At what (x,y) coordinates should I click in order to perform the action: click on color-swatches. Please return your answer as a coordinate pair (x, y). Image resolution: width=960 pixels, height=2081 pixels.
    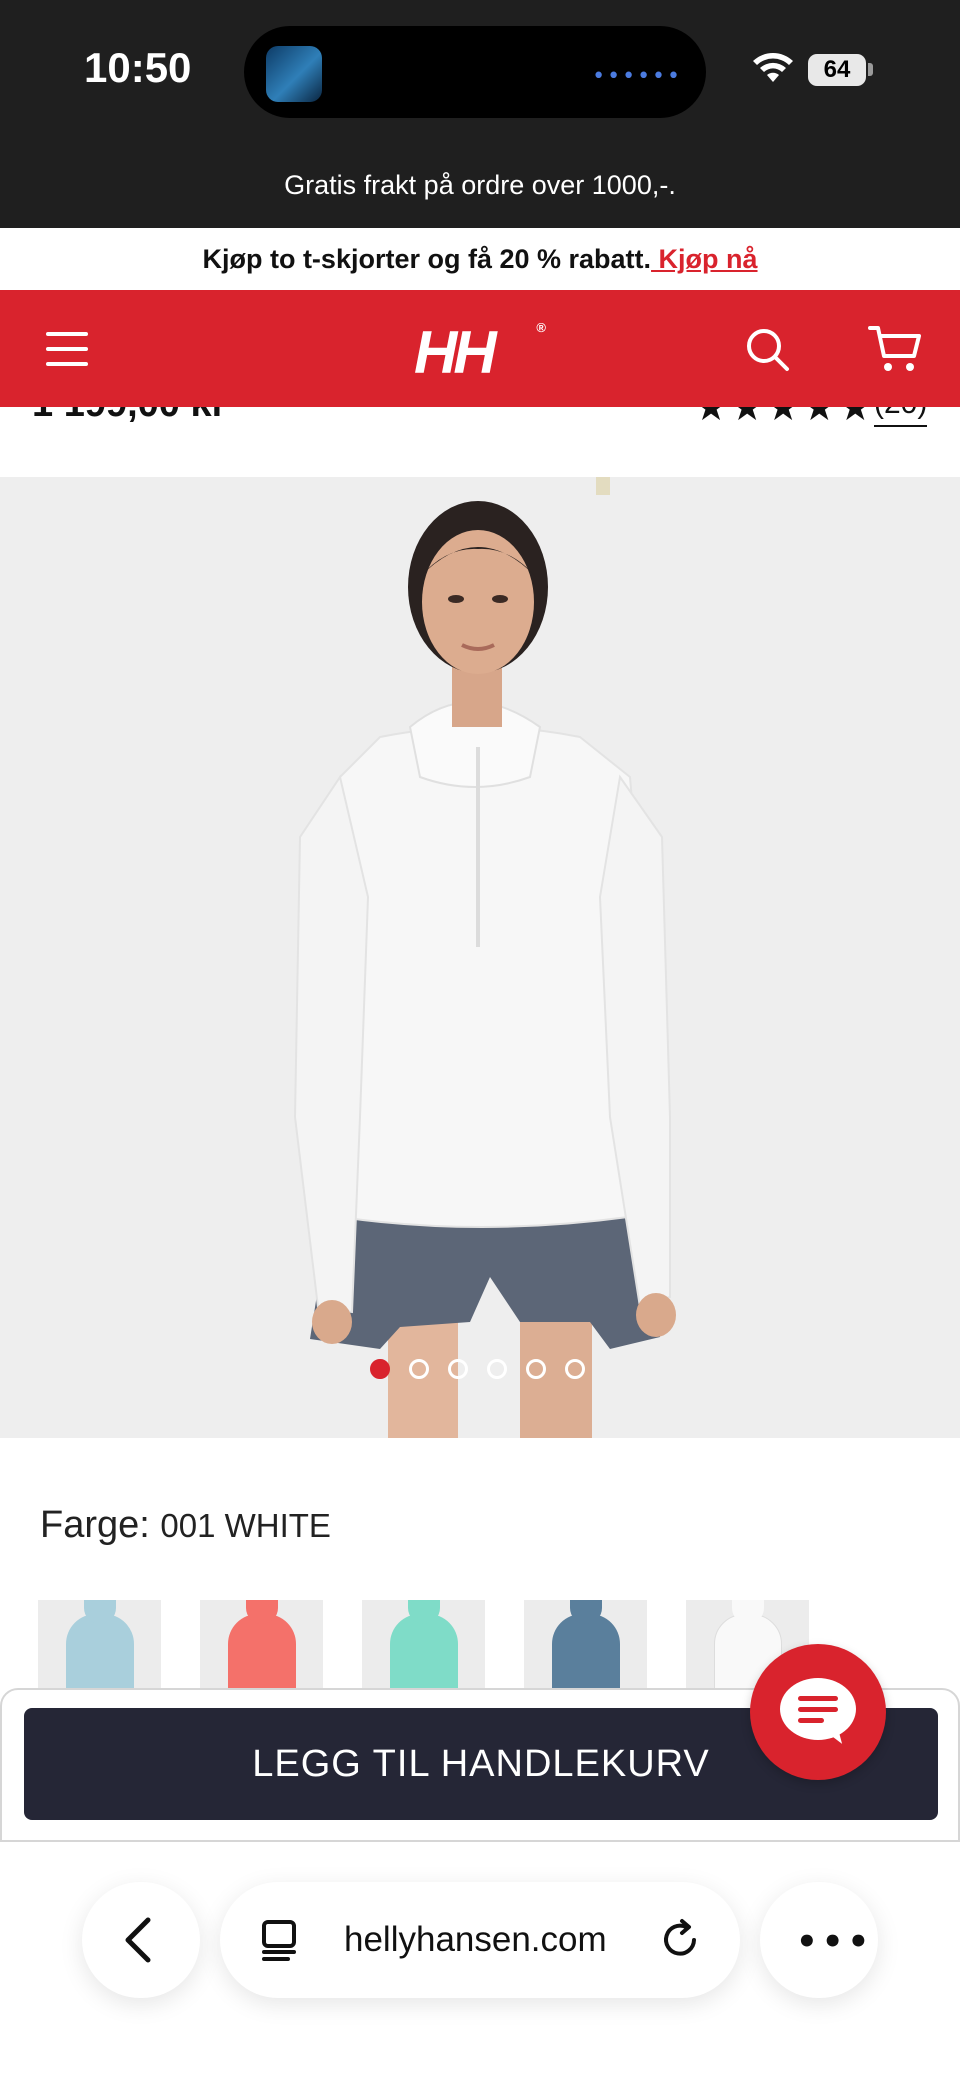
    Looking at the image, I should click on (423, 1645).